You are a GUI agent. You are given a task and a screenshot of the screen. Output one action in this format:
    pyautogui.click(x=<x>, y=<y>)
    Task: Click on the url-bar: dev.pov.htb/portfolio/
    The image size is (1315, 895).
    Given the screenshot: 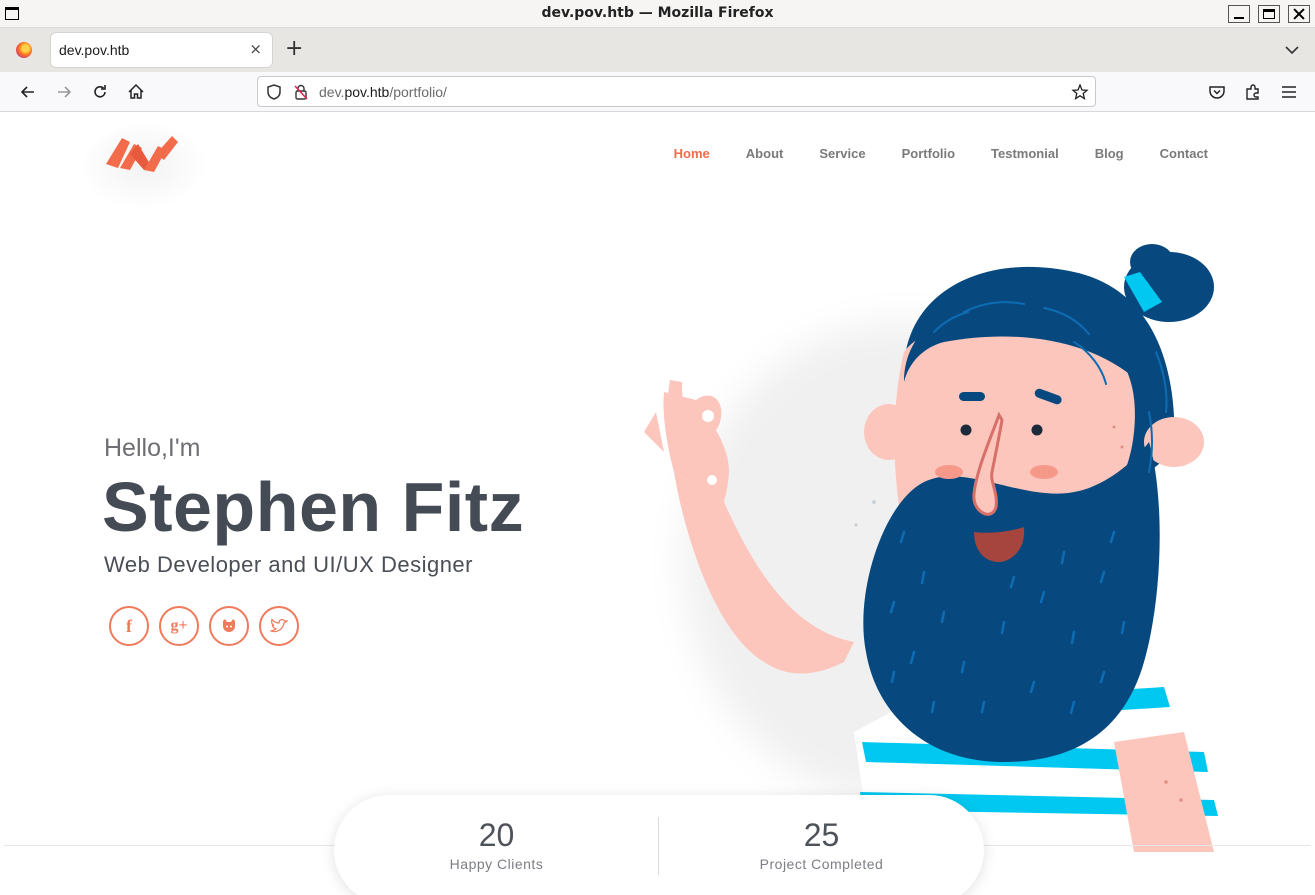 What is the action you would take?
    pyautogui.click(x=676, y=91)
    